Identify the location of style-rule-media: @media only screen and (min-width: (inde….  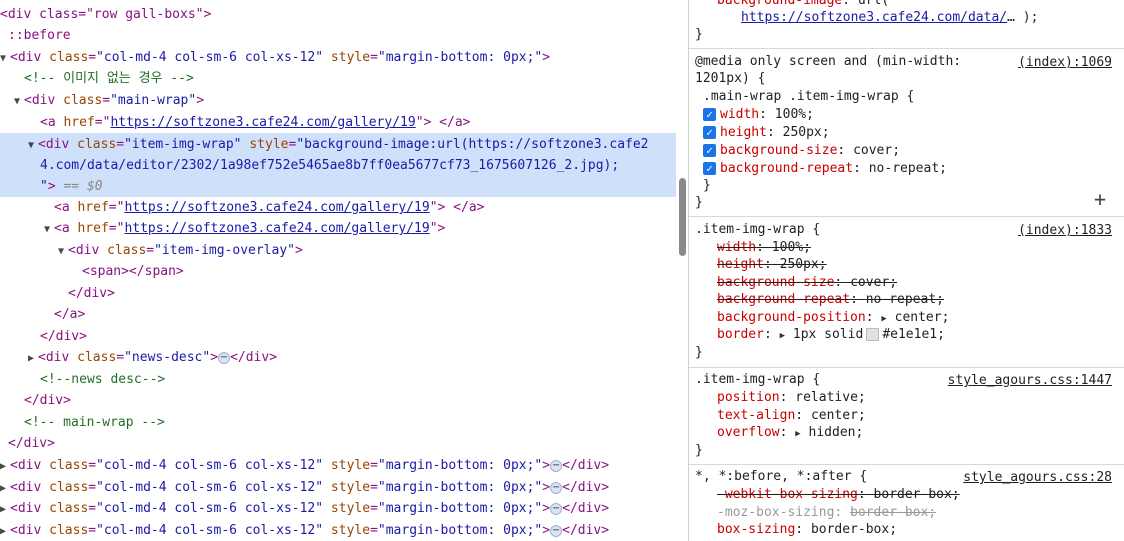
(906, 130).